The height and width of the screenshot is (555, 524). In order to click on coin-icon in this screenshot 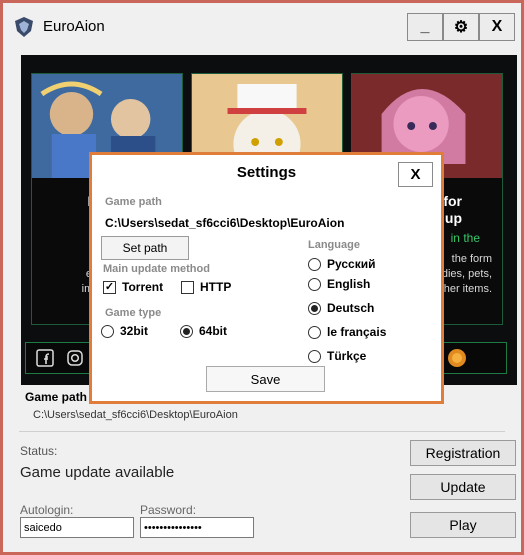, I will do `click(457, 358)`.